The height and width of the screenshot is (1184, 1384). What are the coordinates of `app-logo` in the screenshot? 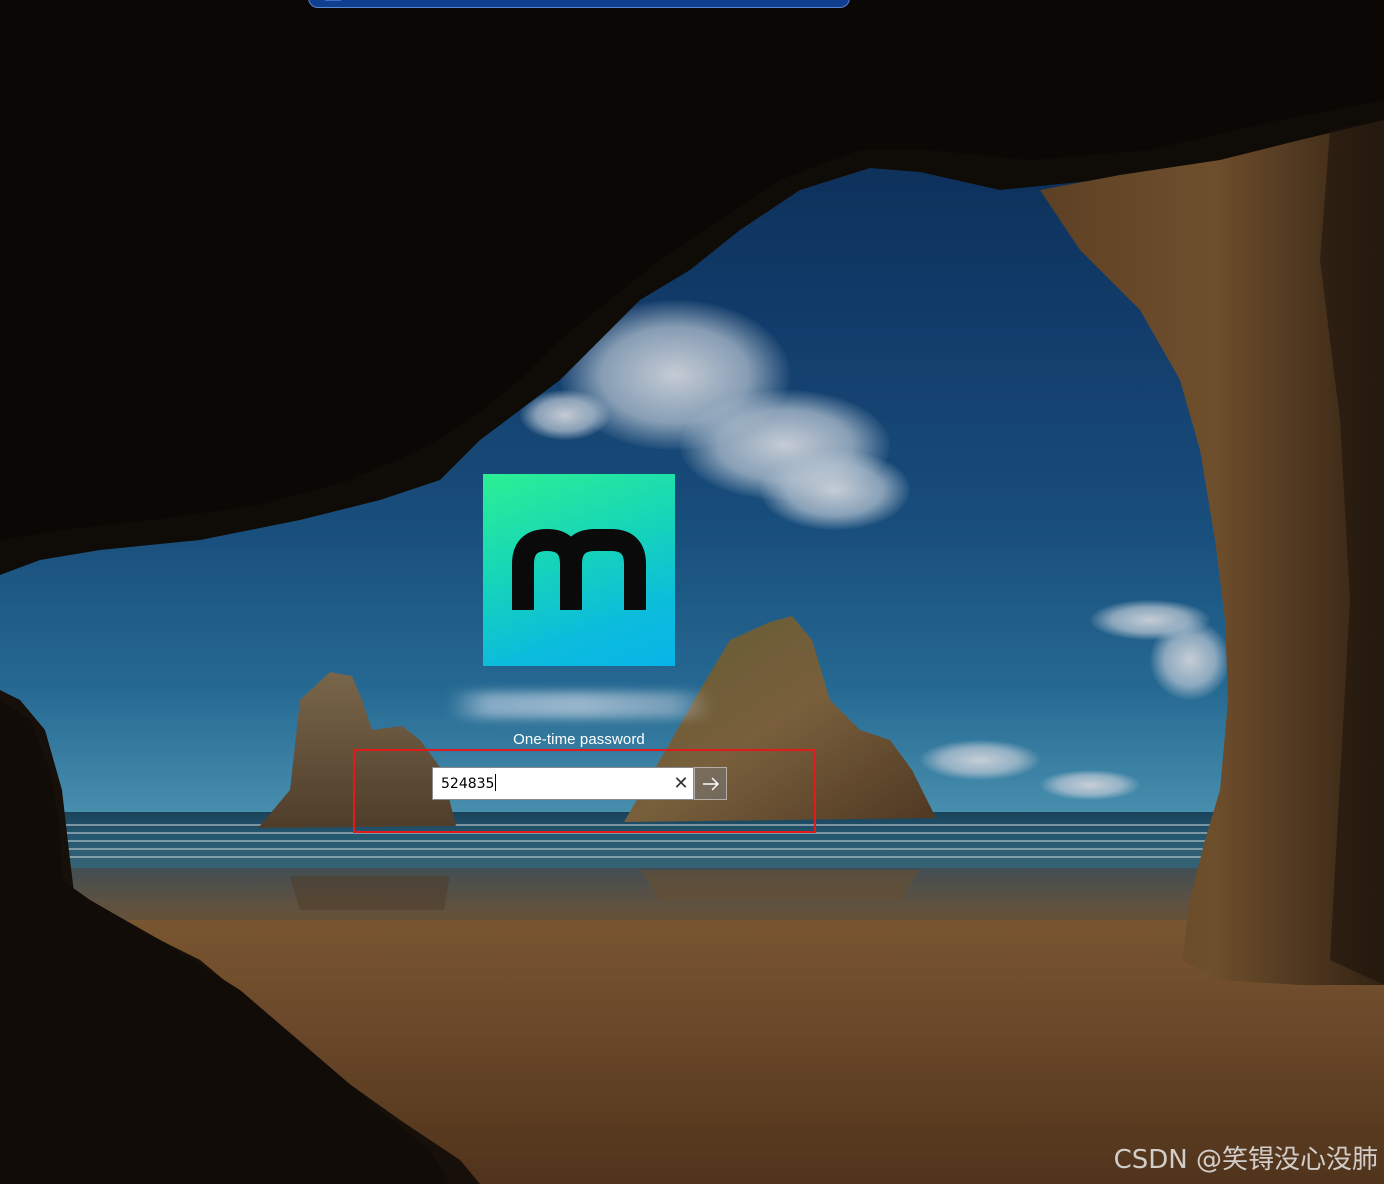 It's located at (579, 570).